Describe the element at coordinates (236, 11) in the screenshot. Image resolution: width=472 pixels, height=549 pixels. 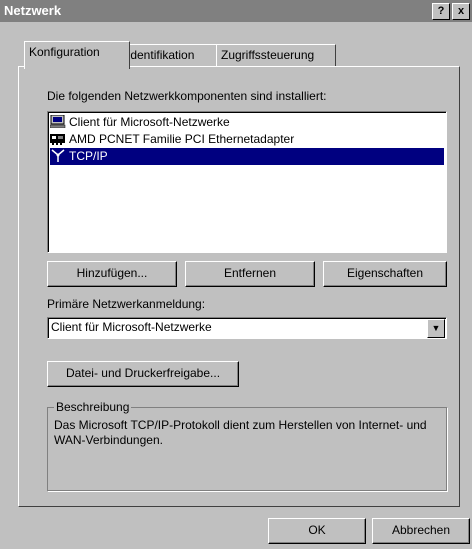
I see `title-bar: Netzwerk ? x` at that location.